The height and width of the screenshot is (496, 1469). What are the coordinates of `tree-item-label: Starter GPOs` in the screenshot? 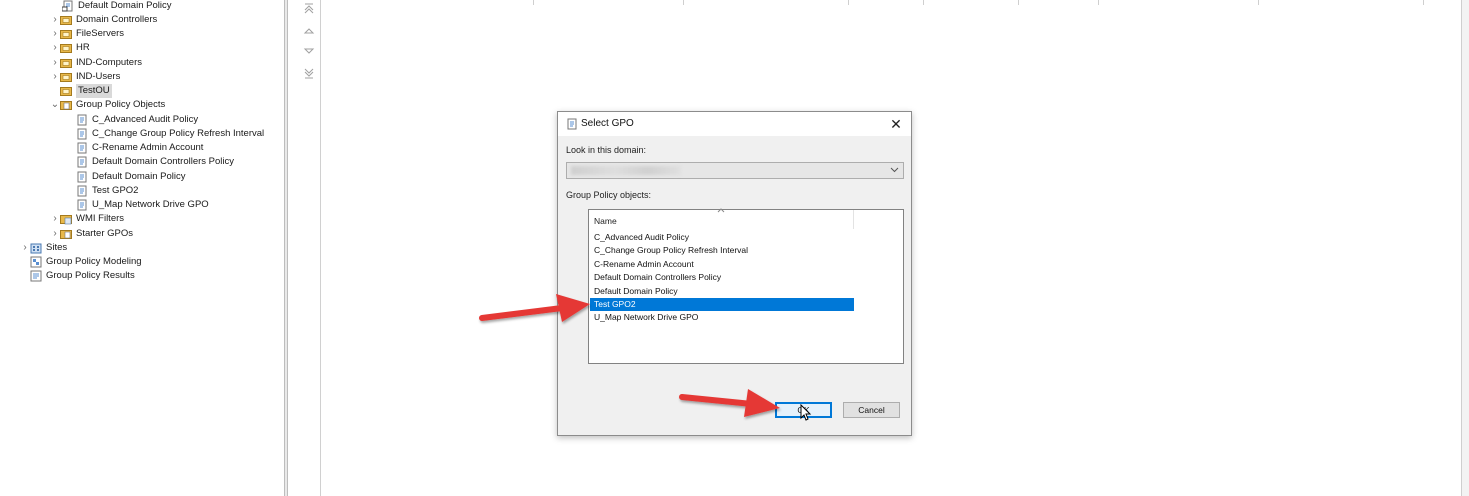 It's located at (105, 233).